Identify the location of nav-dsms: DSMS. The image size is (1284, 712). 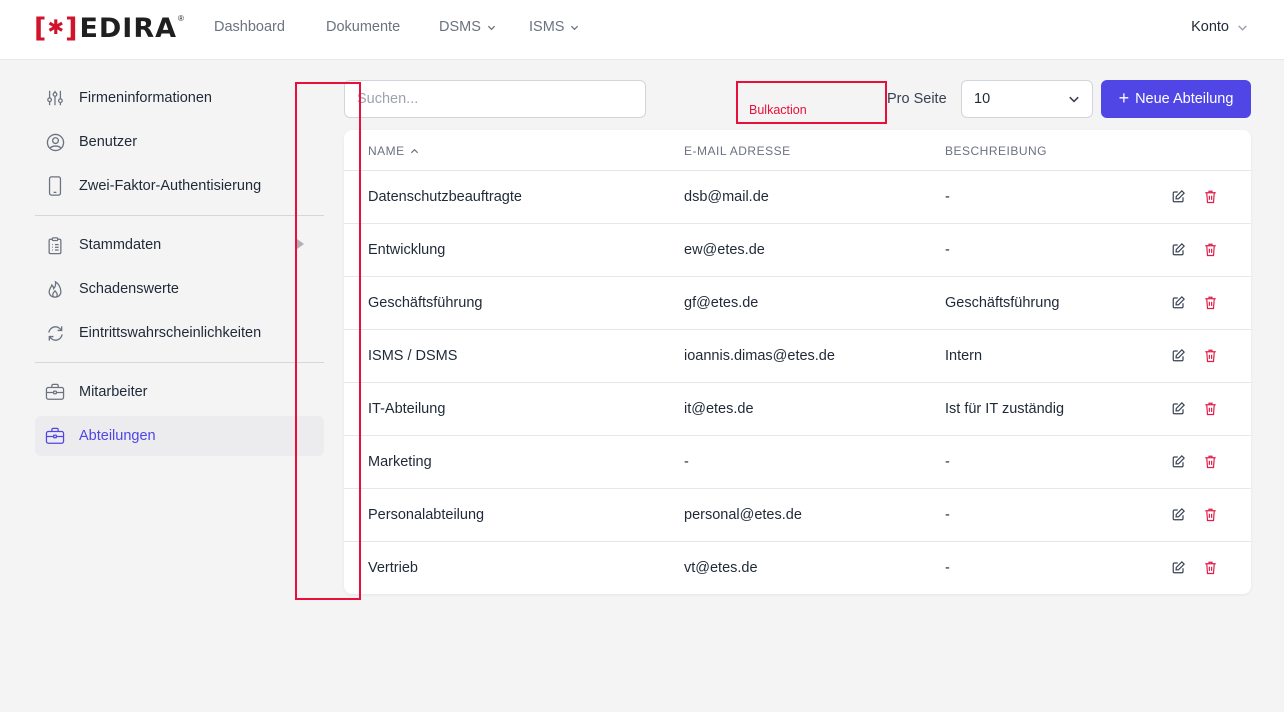
(467, 27).